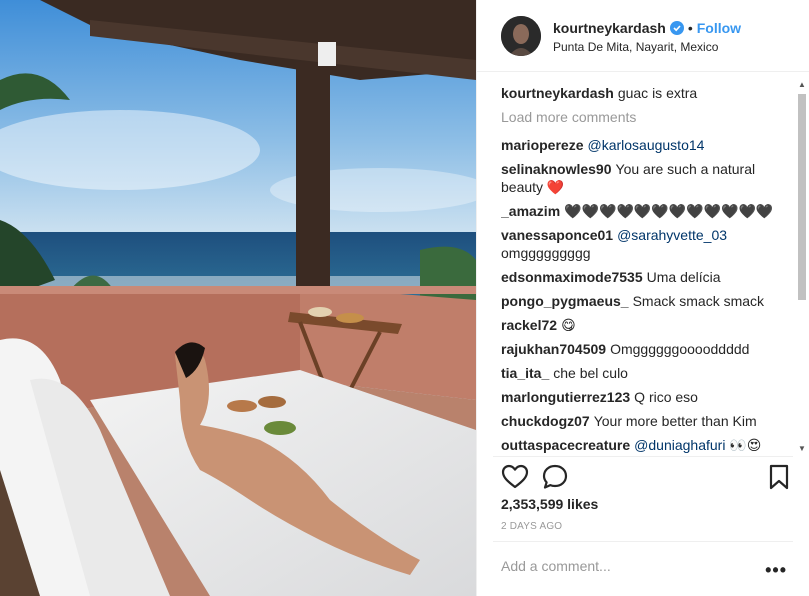 The height and width of the screenshot is (596, 809). What do you see at coordinates (531, 526) in the screenshot?
I see `post-timestamp: 2 DAYS AGO` at bounding box center [531, 526].